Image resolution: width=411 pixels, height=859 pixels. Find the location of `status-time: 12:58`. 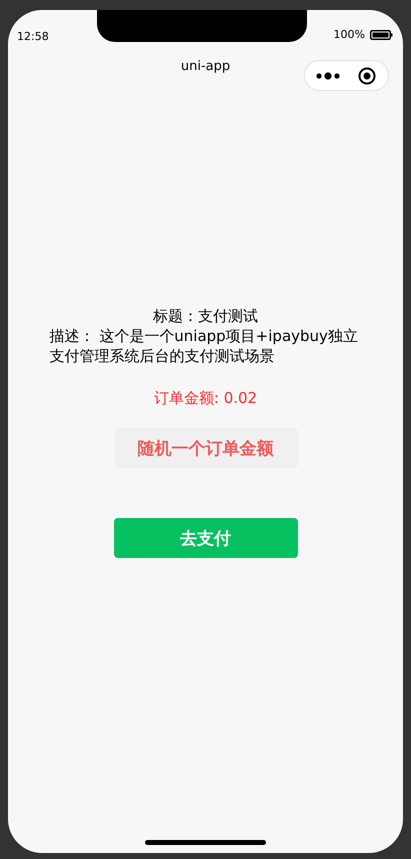

status-time: 12:58 is located at coordinates (33, 37).